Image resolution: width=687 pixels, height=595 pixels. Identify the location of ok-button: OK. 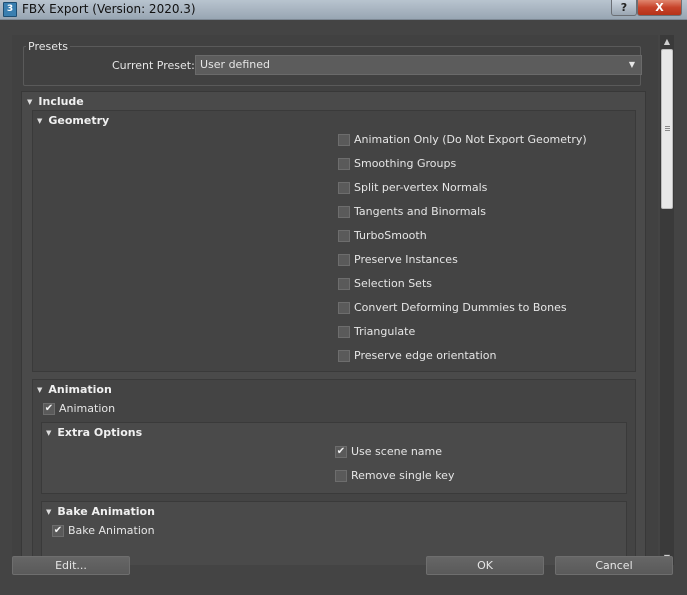
(485, 565).